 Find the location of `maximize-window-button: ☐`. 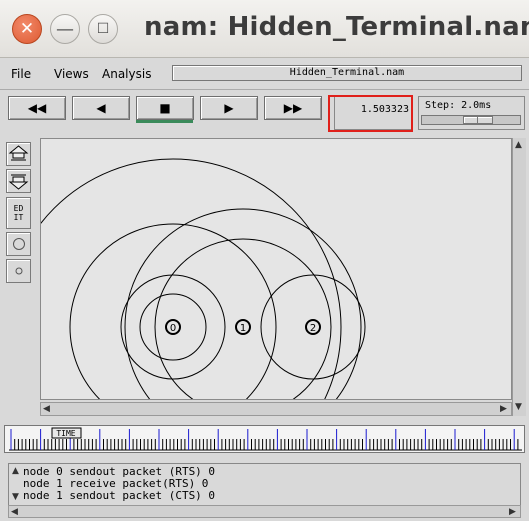

maximize-window-button: ☐ is located at coordinates (103, 29).